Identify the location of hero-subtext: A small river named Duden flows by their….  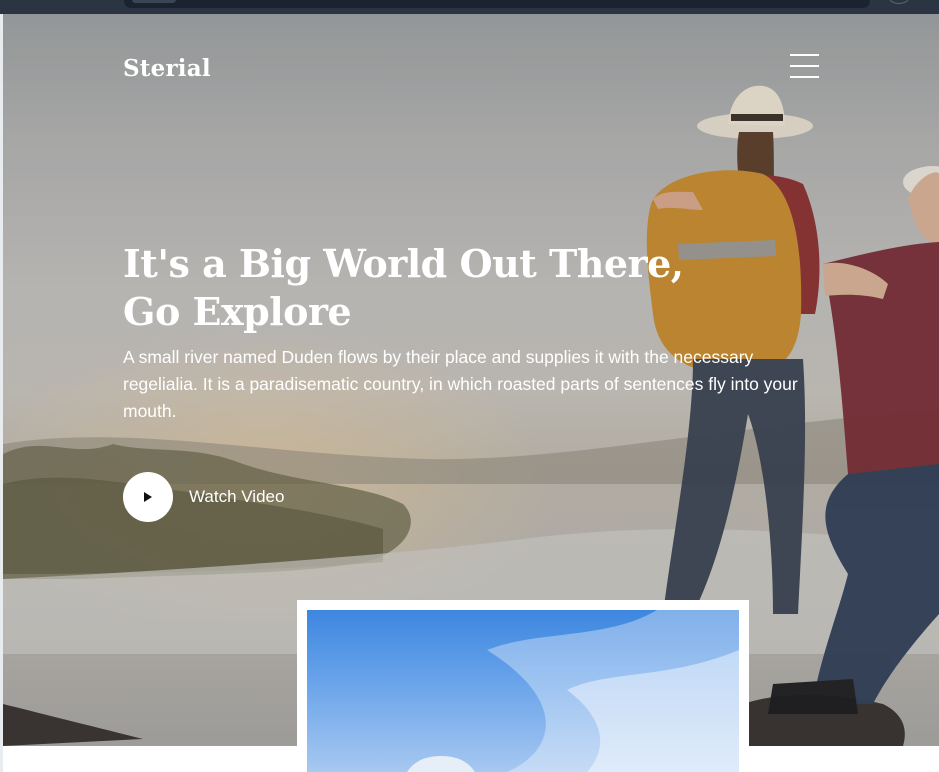
(460, 384).